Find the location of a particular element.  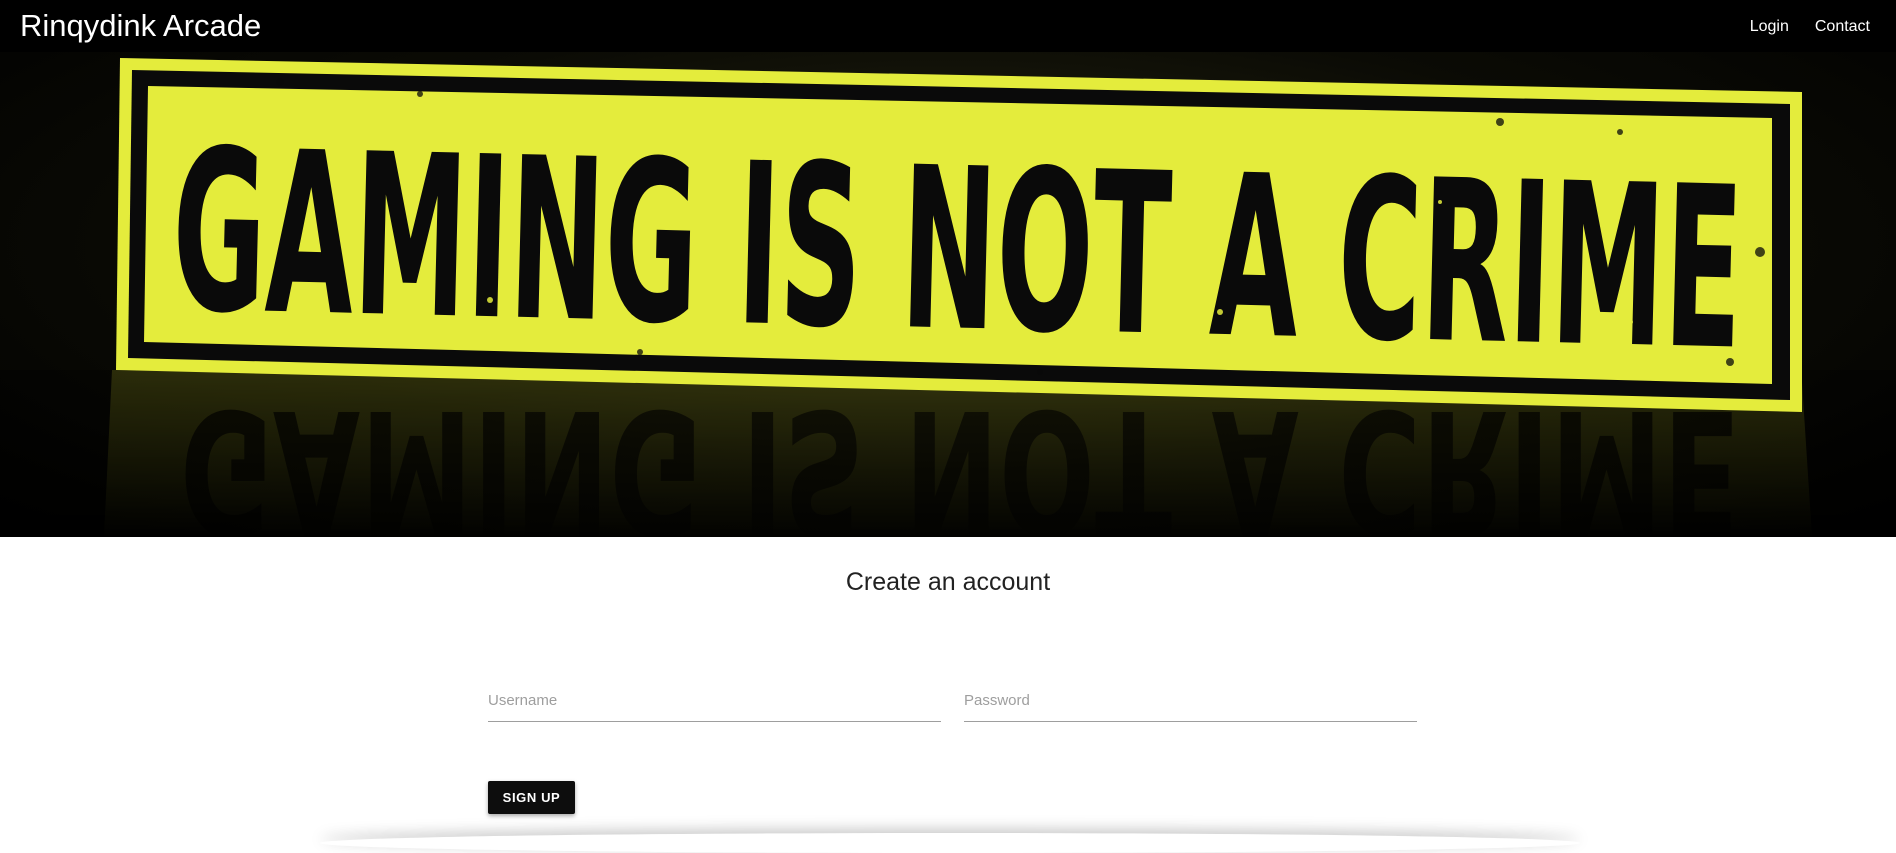

sign-up-button: SIGN UP is located at coordinates (531, 797).